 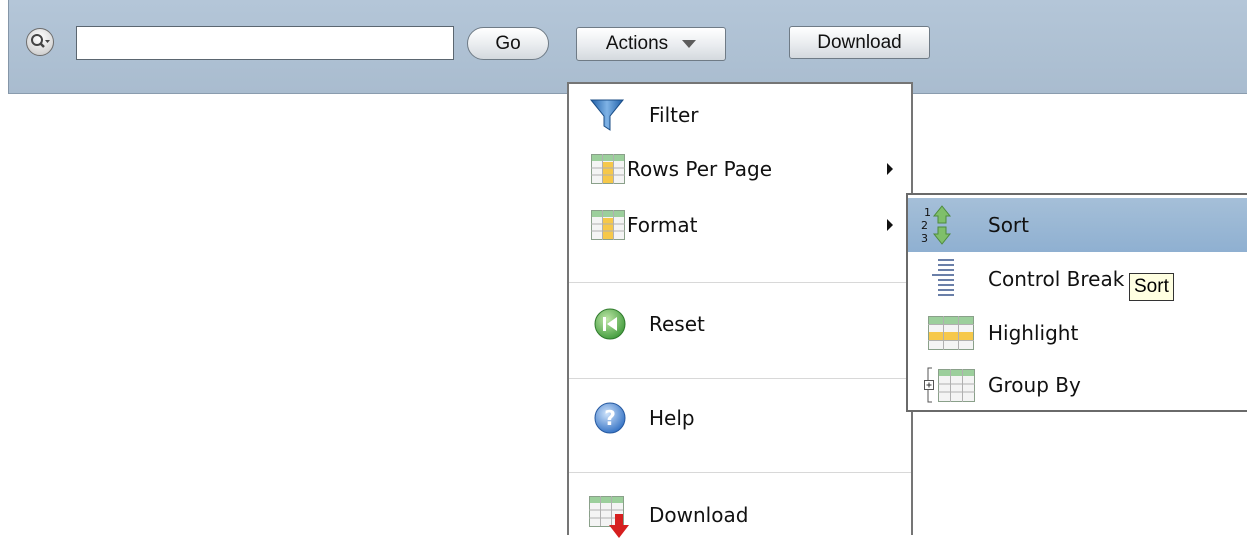 What do you see at coordinates (740, 418) in the screenshot?
I see `menu-item-help: ? Help` at bounding box center [740, 418].